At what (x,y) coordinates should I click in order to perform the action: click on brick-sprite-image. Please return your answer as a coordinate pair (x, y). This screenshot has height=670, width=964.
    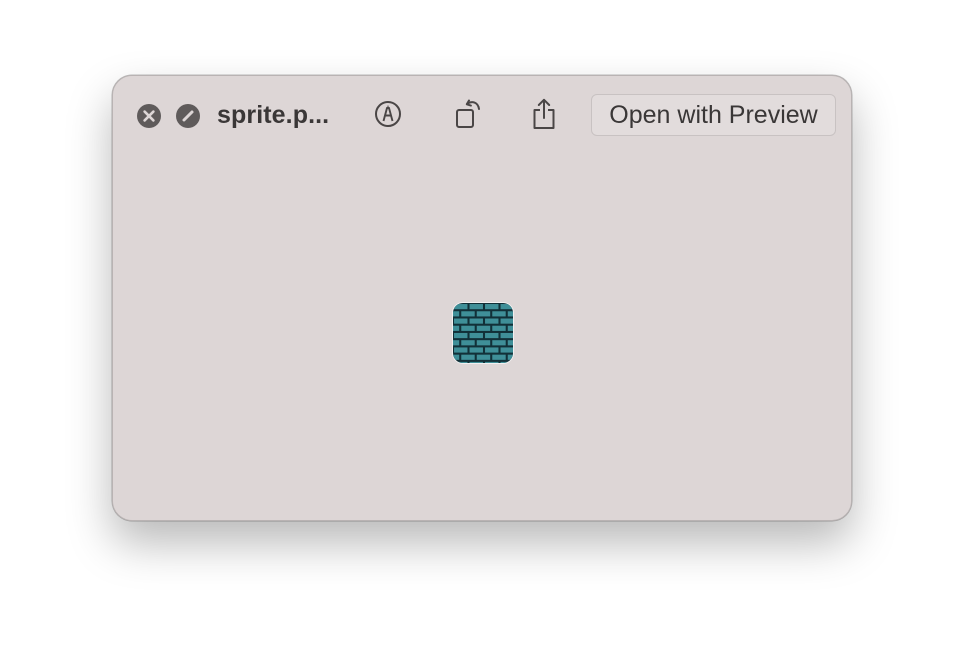
    Looking at the image, I should click on (483, 333).